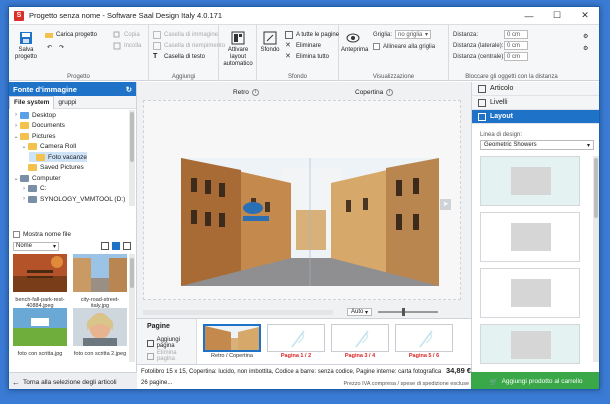 The height and width of the screenshot is (404, 610). I want to click on undo-icon: ↶, so click(49, 47).